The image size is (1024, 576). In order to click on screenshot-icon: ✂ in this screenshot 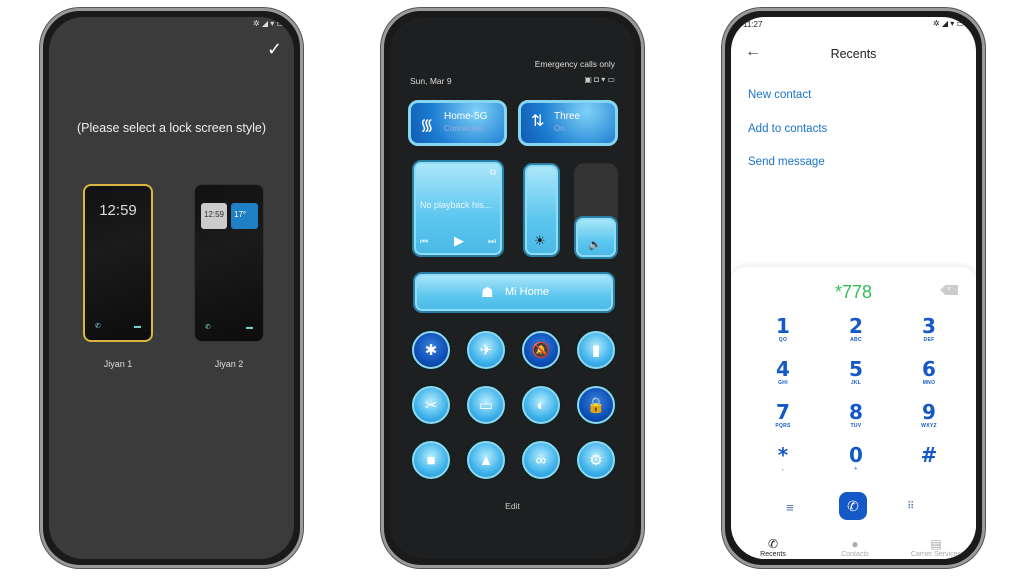, I will do `click(431, 405)`.